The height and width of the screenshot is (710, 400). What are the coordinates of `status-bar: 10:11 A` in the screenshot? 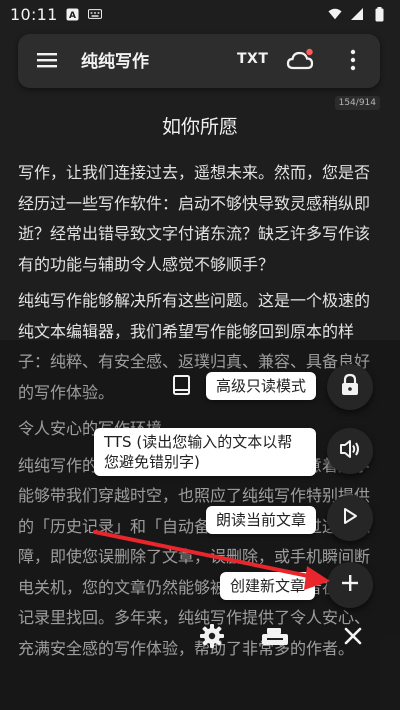 It's located at (200, 14).